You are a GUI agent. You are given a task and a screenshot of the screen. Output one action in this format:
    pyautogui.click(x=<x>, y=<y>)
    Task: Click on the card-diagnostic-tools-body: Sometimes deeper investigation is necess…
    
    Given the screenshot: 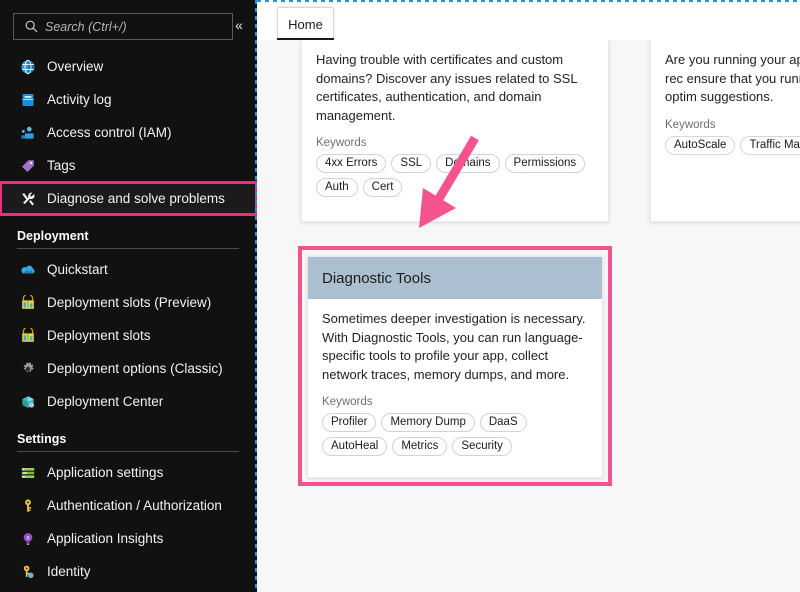 What is the action you would take?
    pyautogui.click(x=455, y=384)
    